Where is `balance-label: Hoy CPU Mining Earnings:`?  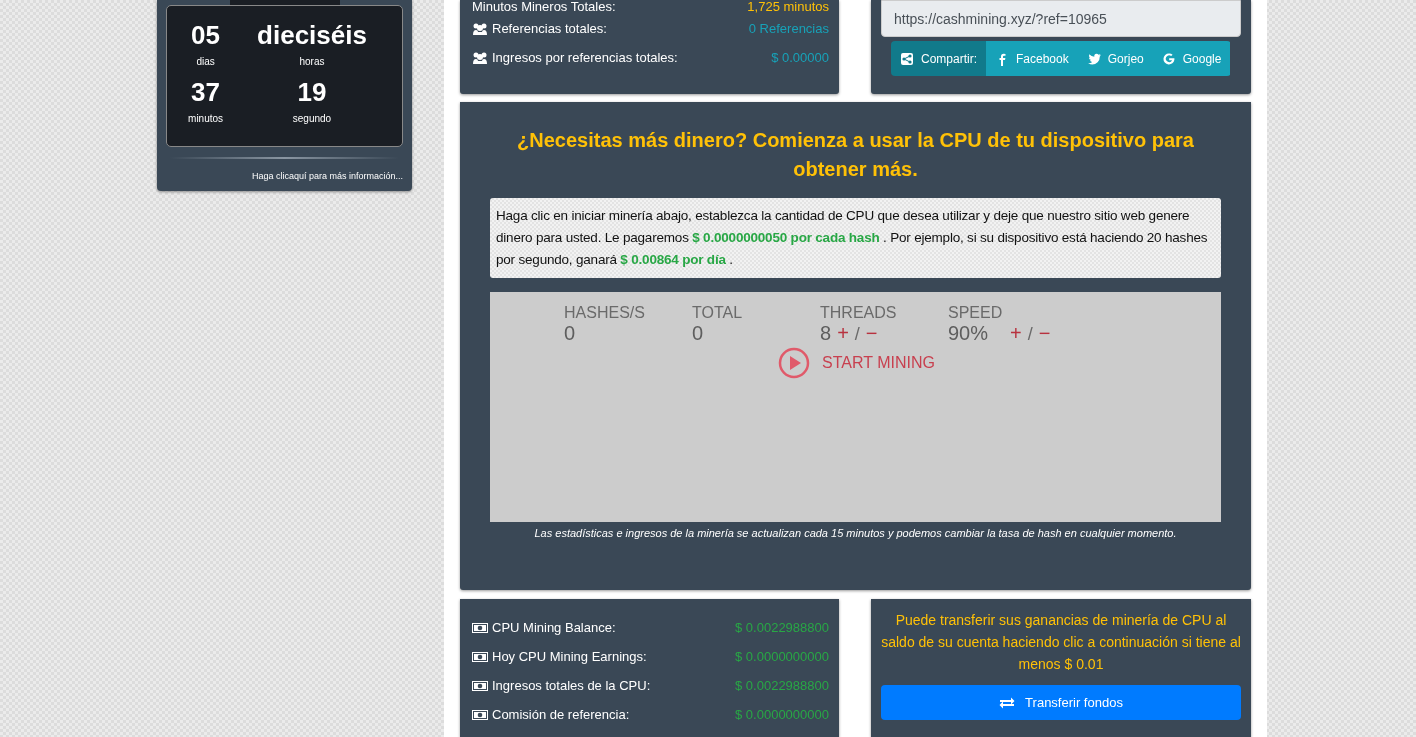 balance-label: Hoy CPU Mining Earnings: is located at coordinates (569, 656).